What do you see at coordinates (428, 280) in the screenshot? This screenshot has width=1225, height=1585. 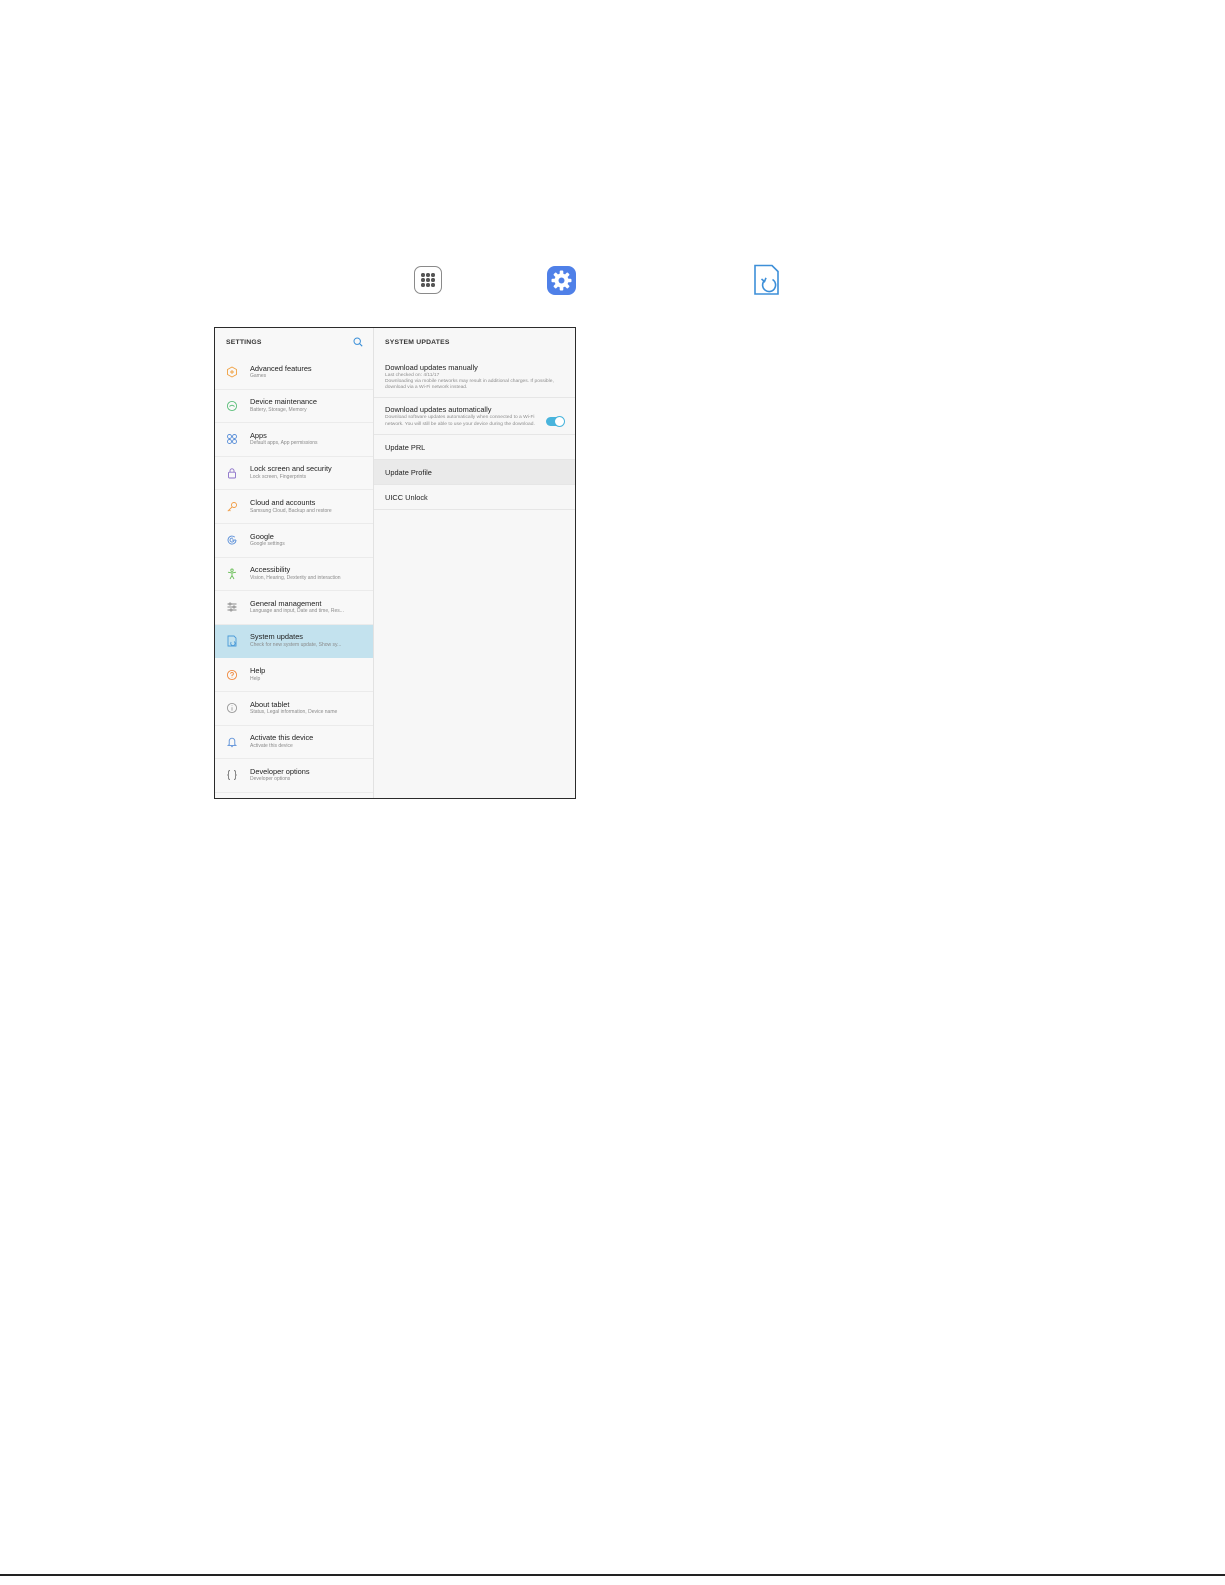 I see `apps-icon` at bounding box center [428, 280].